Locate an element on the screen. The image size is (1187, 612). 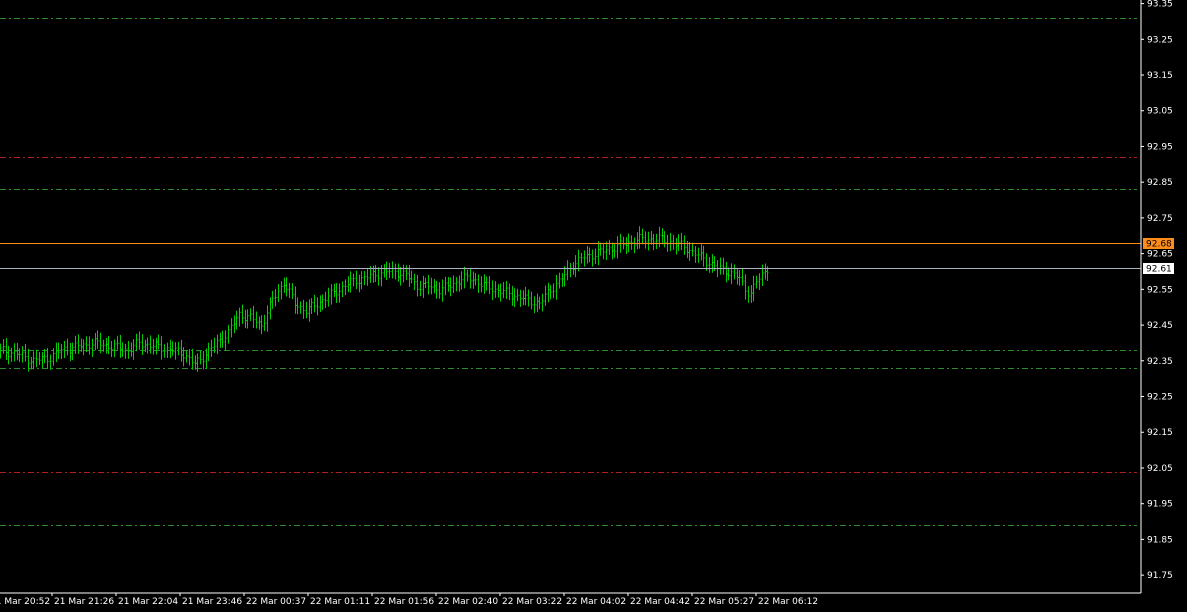
x-tick-label-10: 22 Mar 04:02 is located at coordinates (596, 602).